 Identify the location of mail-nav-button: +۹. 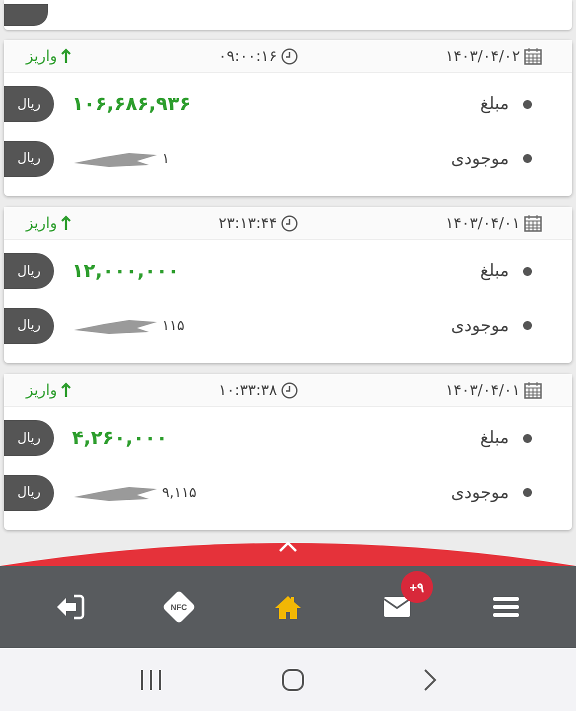
(396, 607).